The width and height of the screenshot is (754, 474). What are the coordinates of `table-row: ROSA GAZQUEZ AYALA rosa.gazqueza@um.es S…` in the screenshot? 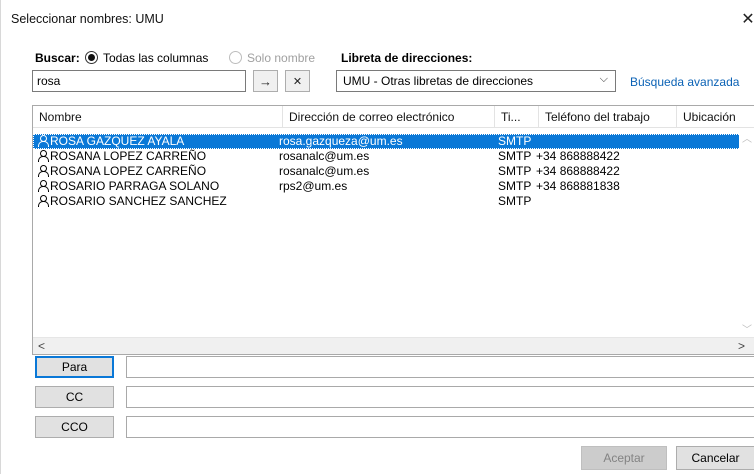 It's located at (387, 141).